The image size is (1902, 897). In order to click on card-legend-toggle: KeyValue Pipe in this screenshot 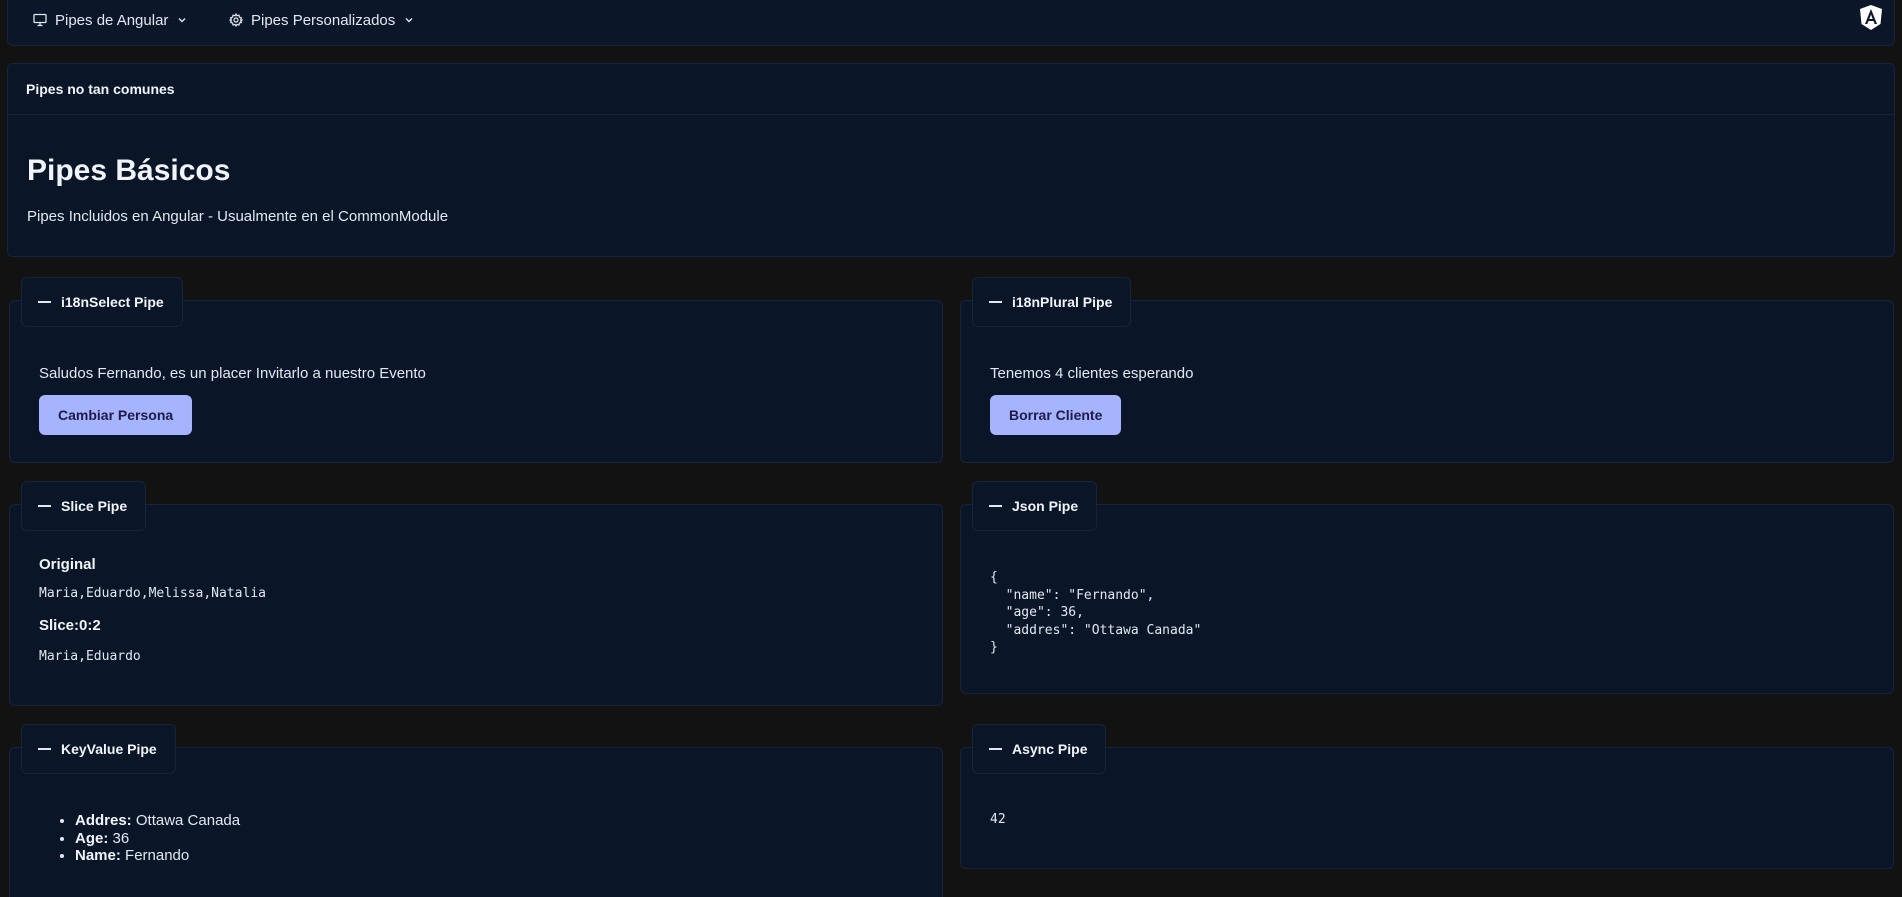, I will do `click(98, 749)`.